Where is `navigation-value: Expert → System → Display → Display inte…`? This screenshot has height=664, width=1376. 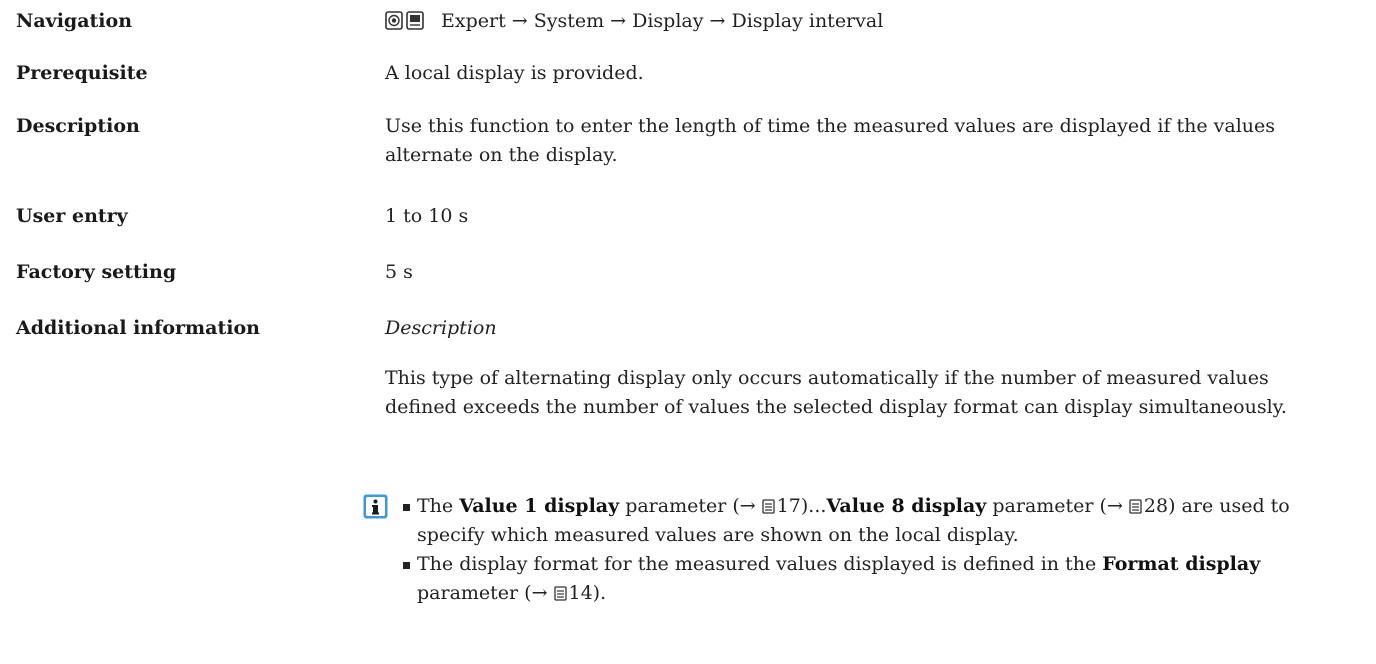
navigation-value: Expert → System → Display → Display inte… is located at coordinates (865, 21).